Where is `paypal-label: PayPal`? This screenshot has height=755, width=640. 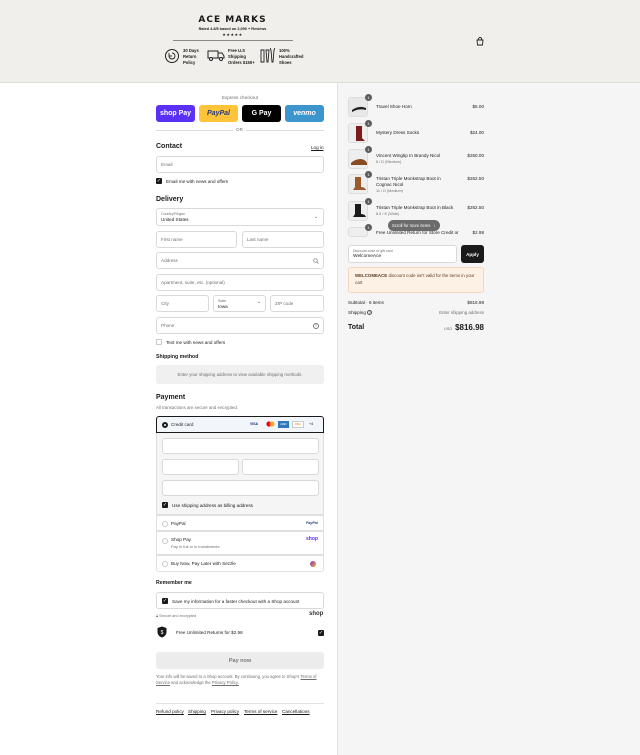
paypal-label: PayPal is located at coordinates (178, 523).